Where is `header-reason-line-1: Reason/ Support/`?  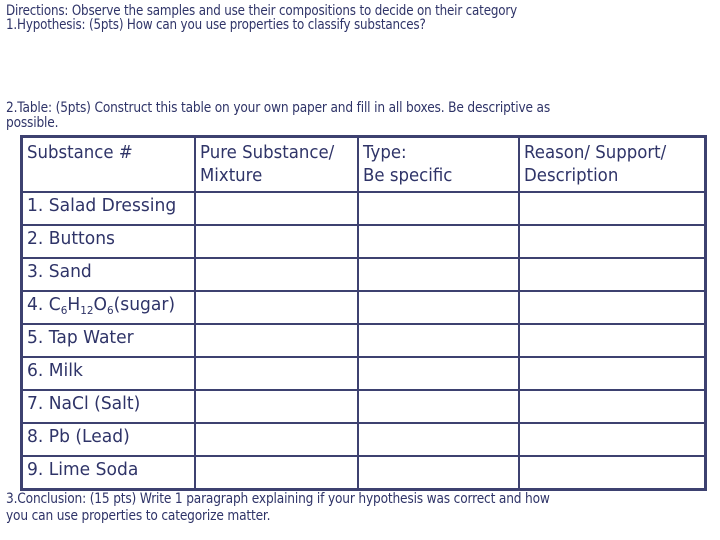
header-reason-line-1: Reason/ Support/ is located at coordinates (594, 152).